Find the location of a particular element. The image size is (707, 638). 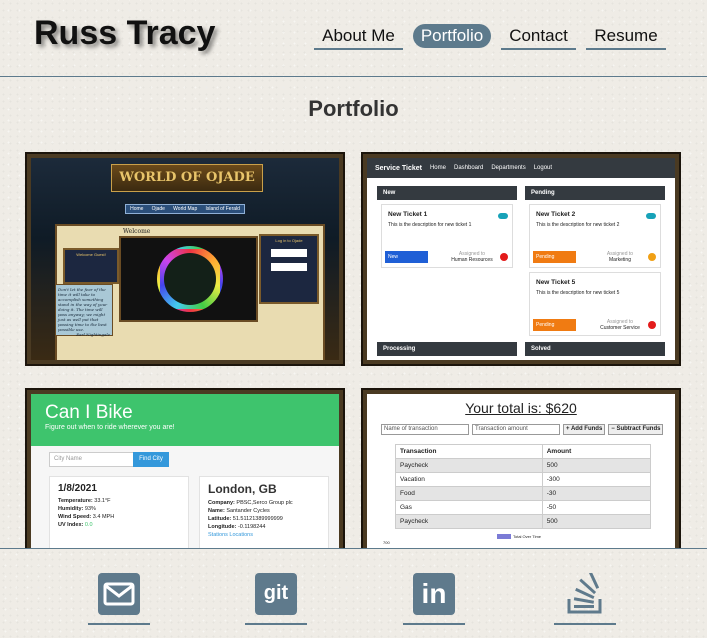

stackoverflow-icon is located at coordinates (585, 592).